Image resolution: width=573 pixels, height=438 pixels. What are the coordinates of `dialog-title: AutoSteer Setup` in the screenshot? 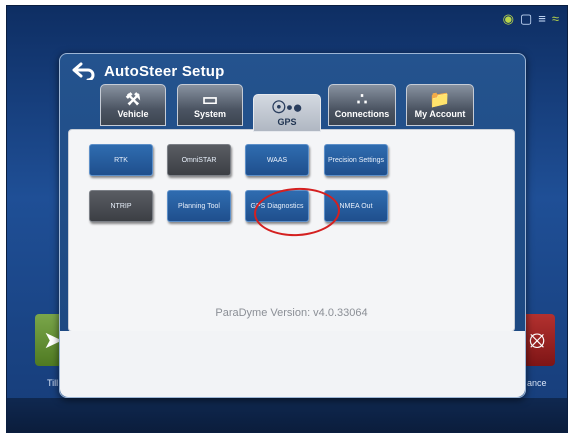 It's located at (164, 71).